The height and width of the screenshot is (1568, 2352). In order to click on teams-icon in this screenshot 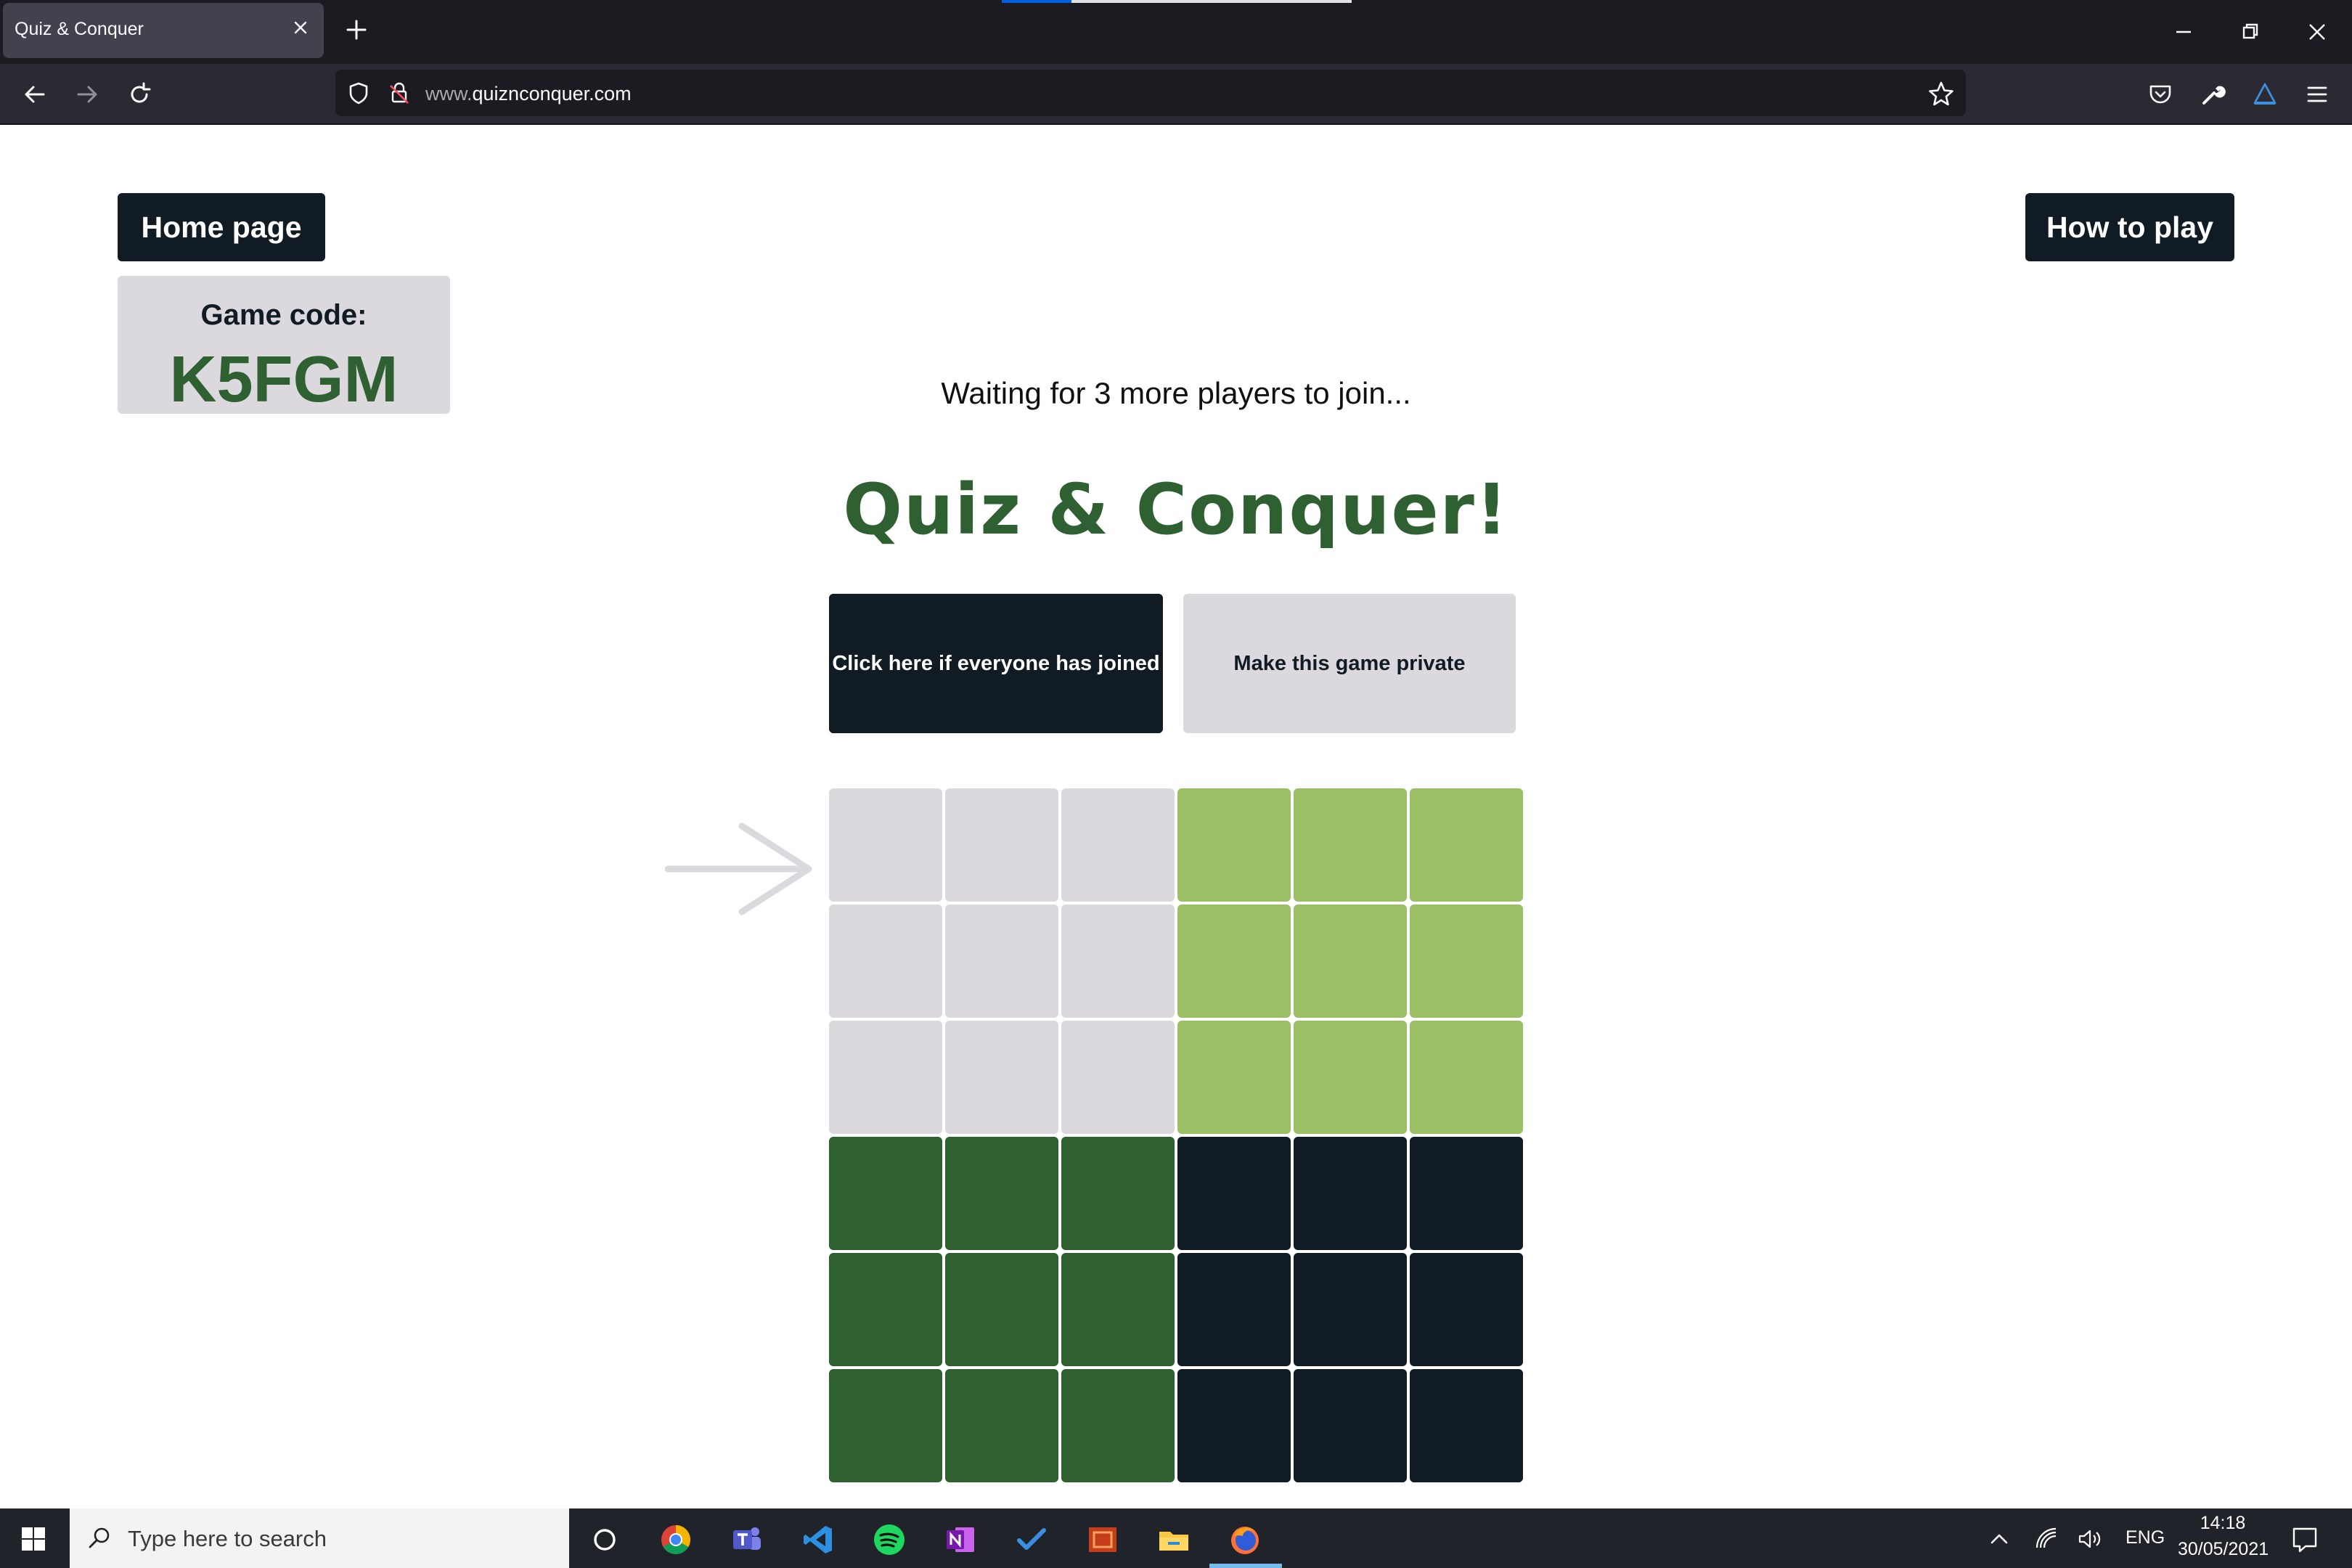, I will do `click(747, 1540)`.